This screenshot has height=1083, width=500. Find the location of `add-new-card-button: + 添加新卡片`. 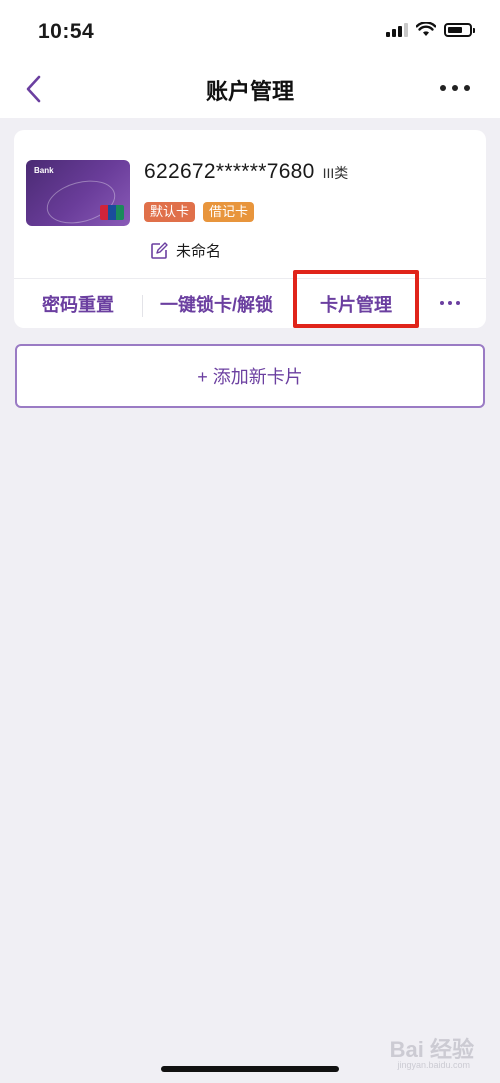

add-new-card-button: + 添加新卡片 is located at coordinates (250, 376).